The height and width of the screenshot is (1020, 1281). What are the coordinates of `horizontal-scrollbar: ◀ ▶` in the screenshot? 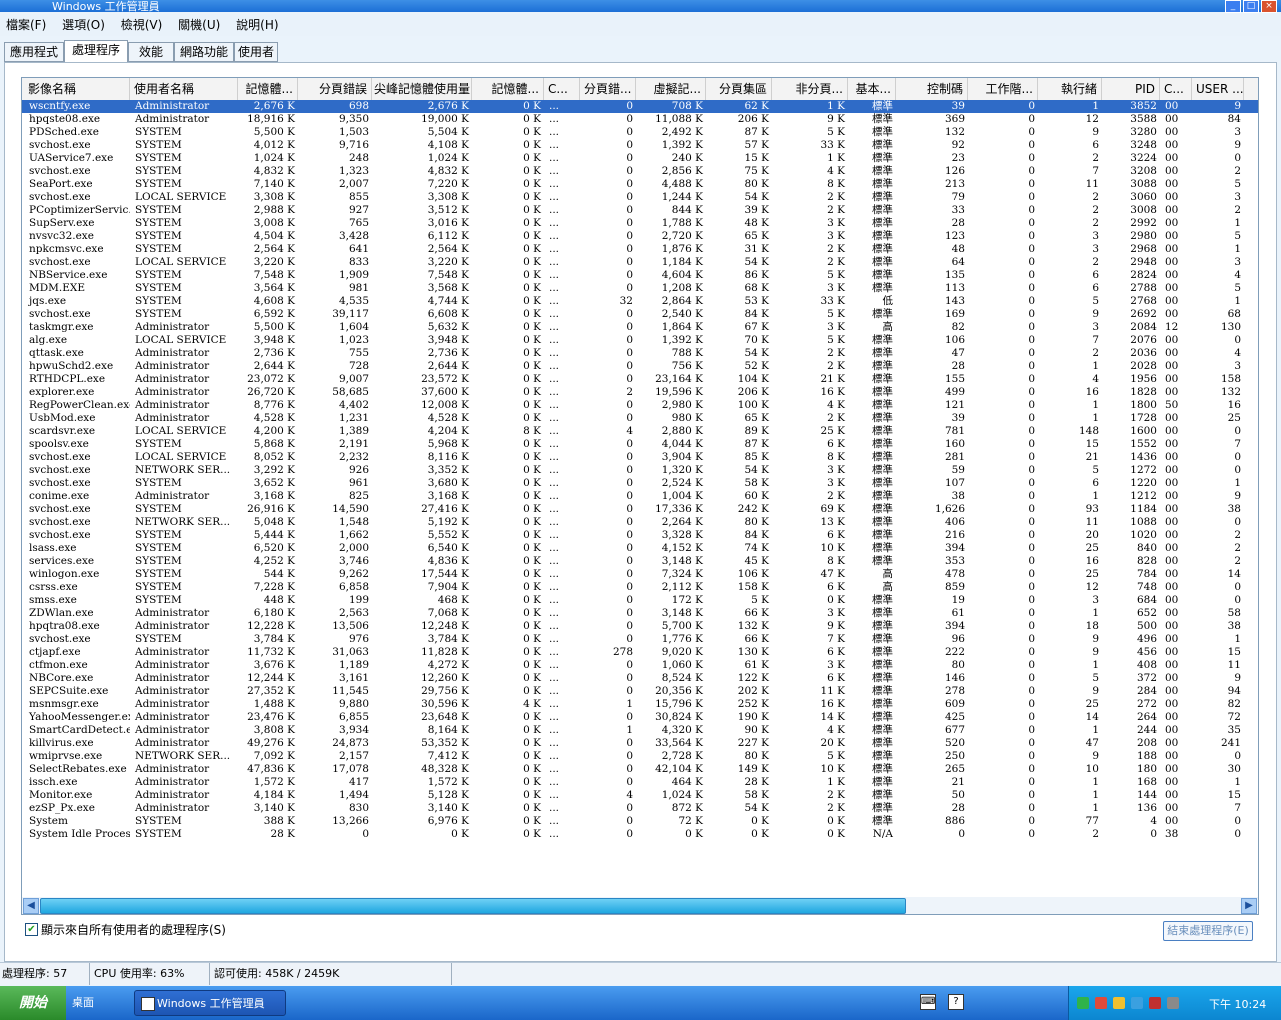 It's located at (640, 906).